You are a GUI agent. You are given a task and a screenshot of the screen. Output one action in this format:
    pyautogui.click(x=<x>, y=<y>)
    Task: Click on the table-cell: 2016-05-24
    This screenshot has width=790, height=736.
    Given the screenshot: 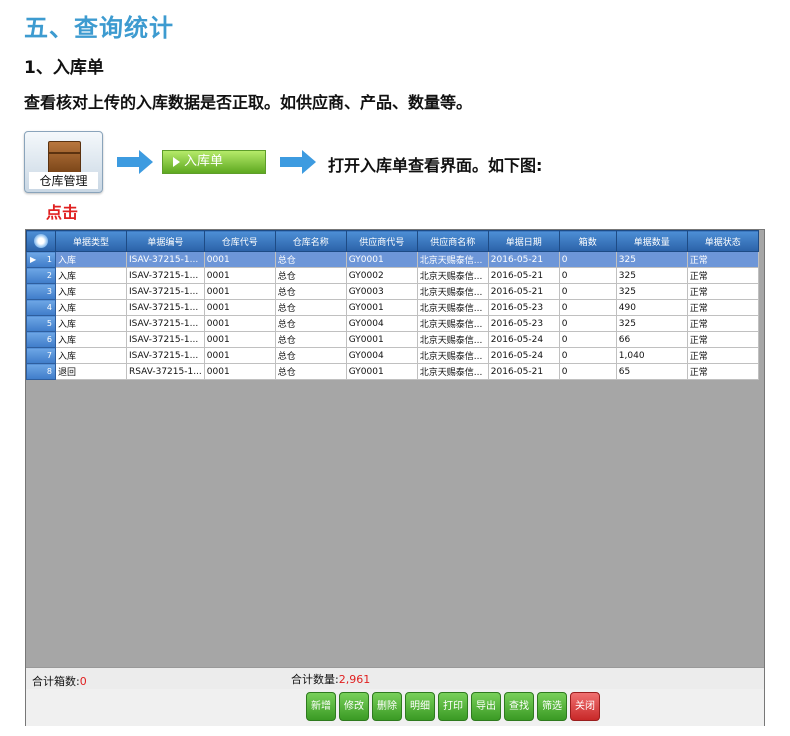 What is the action you would take?
    pyautogui.click(x=523, y=355)
    